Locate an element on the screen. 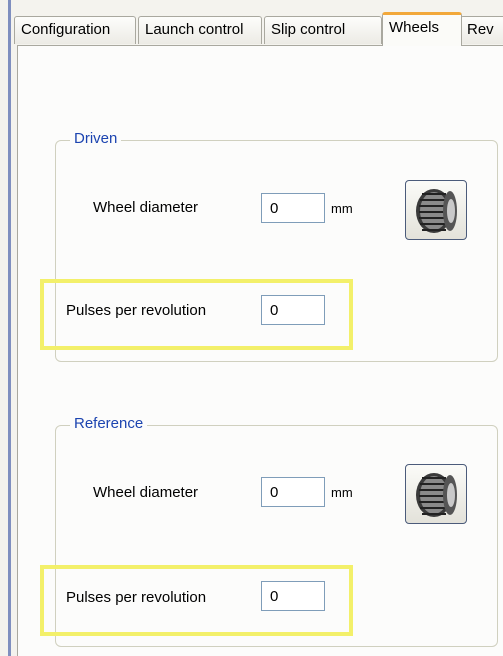 This screenshot has height=656, width=503. driven-tire-button is located at coordinates (436, 210).